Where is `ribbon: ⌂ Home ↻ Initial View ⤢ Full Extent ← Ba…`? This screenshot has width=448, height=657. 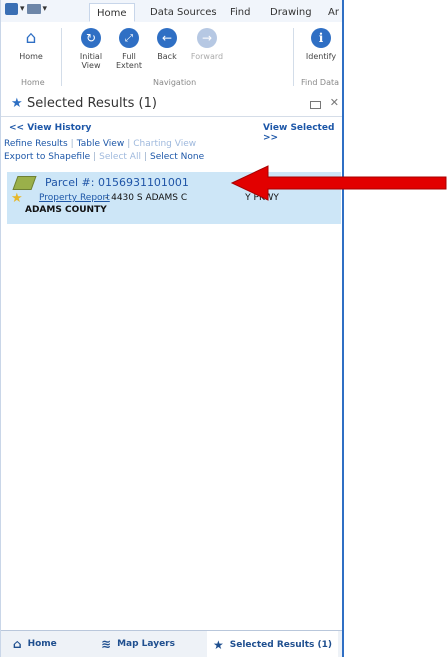 ribbon: ⌂ Home ↻ Initial View ⤢ Full Extent ← Ba… is located at coordinates (171, 57).